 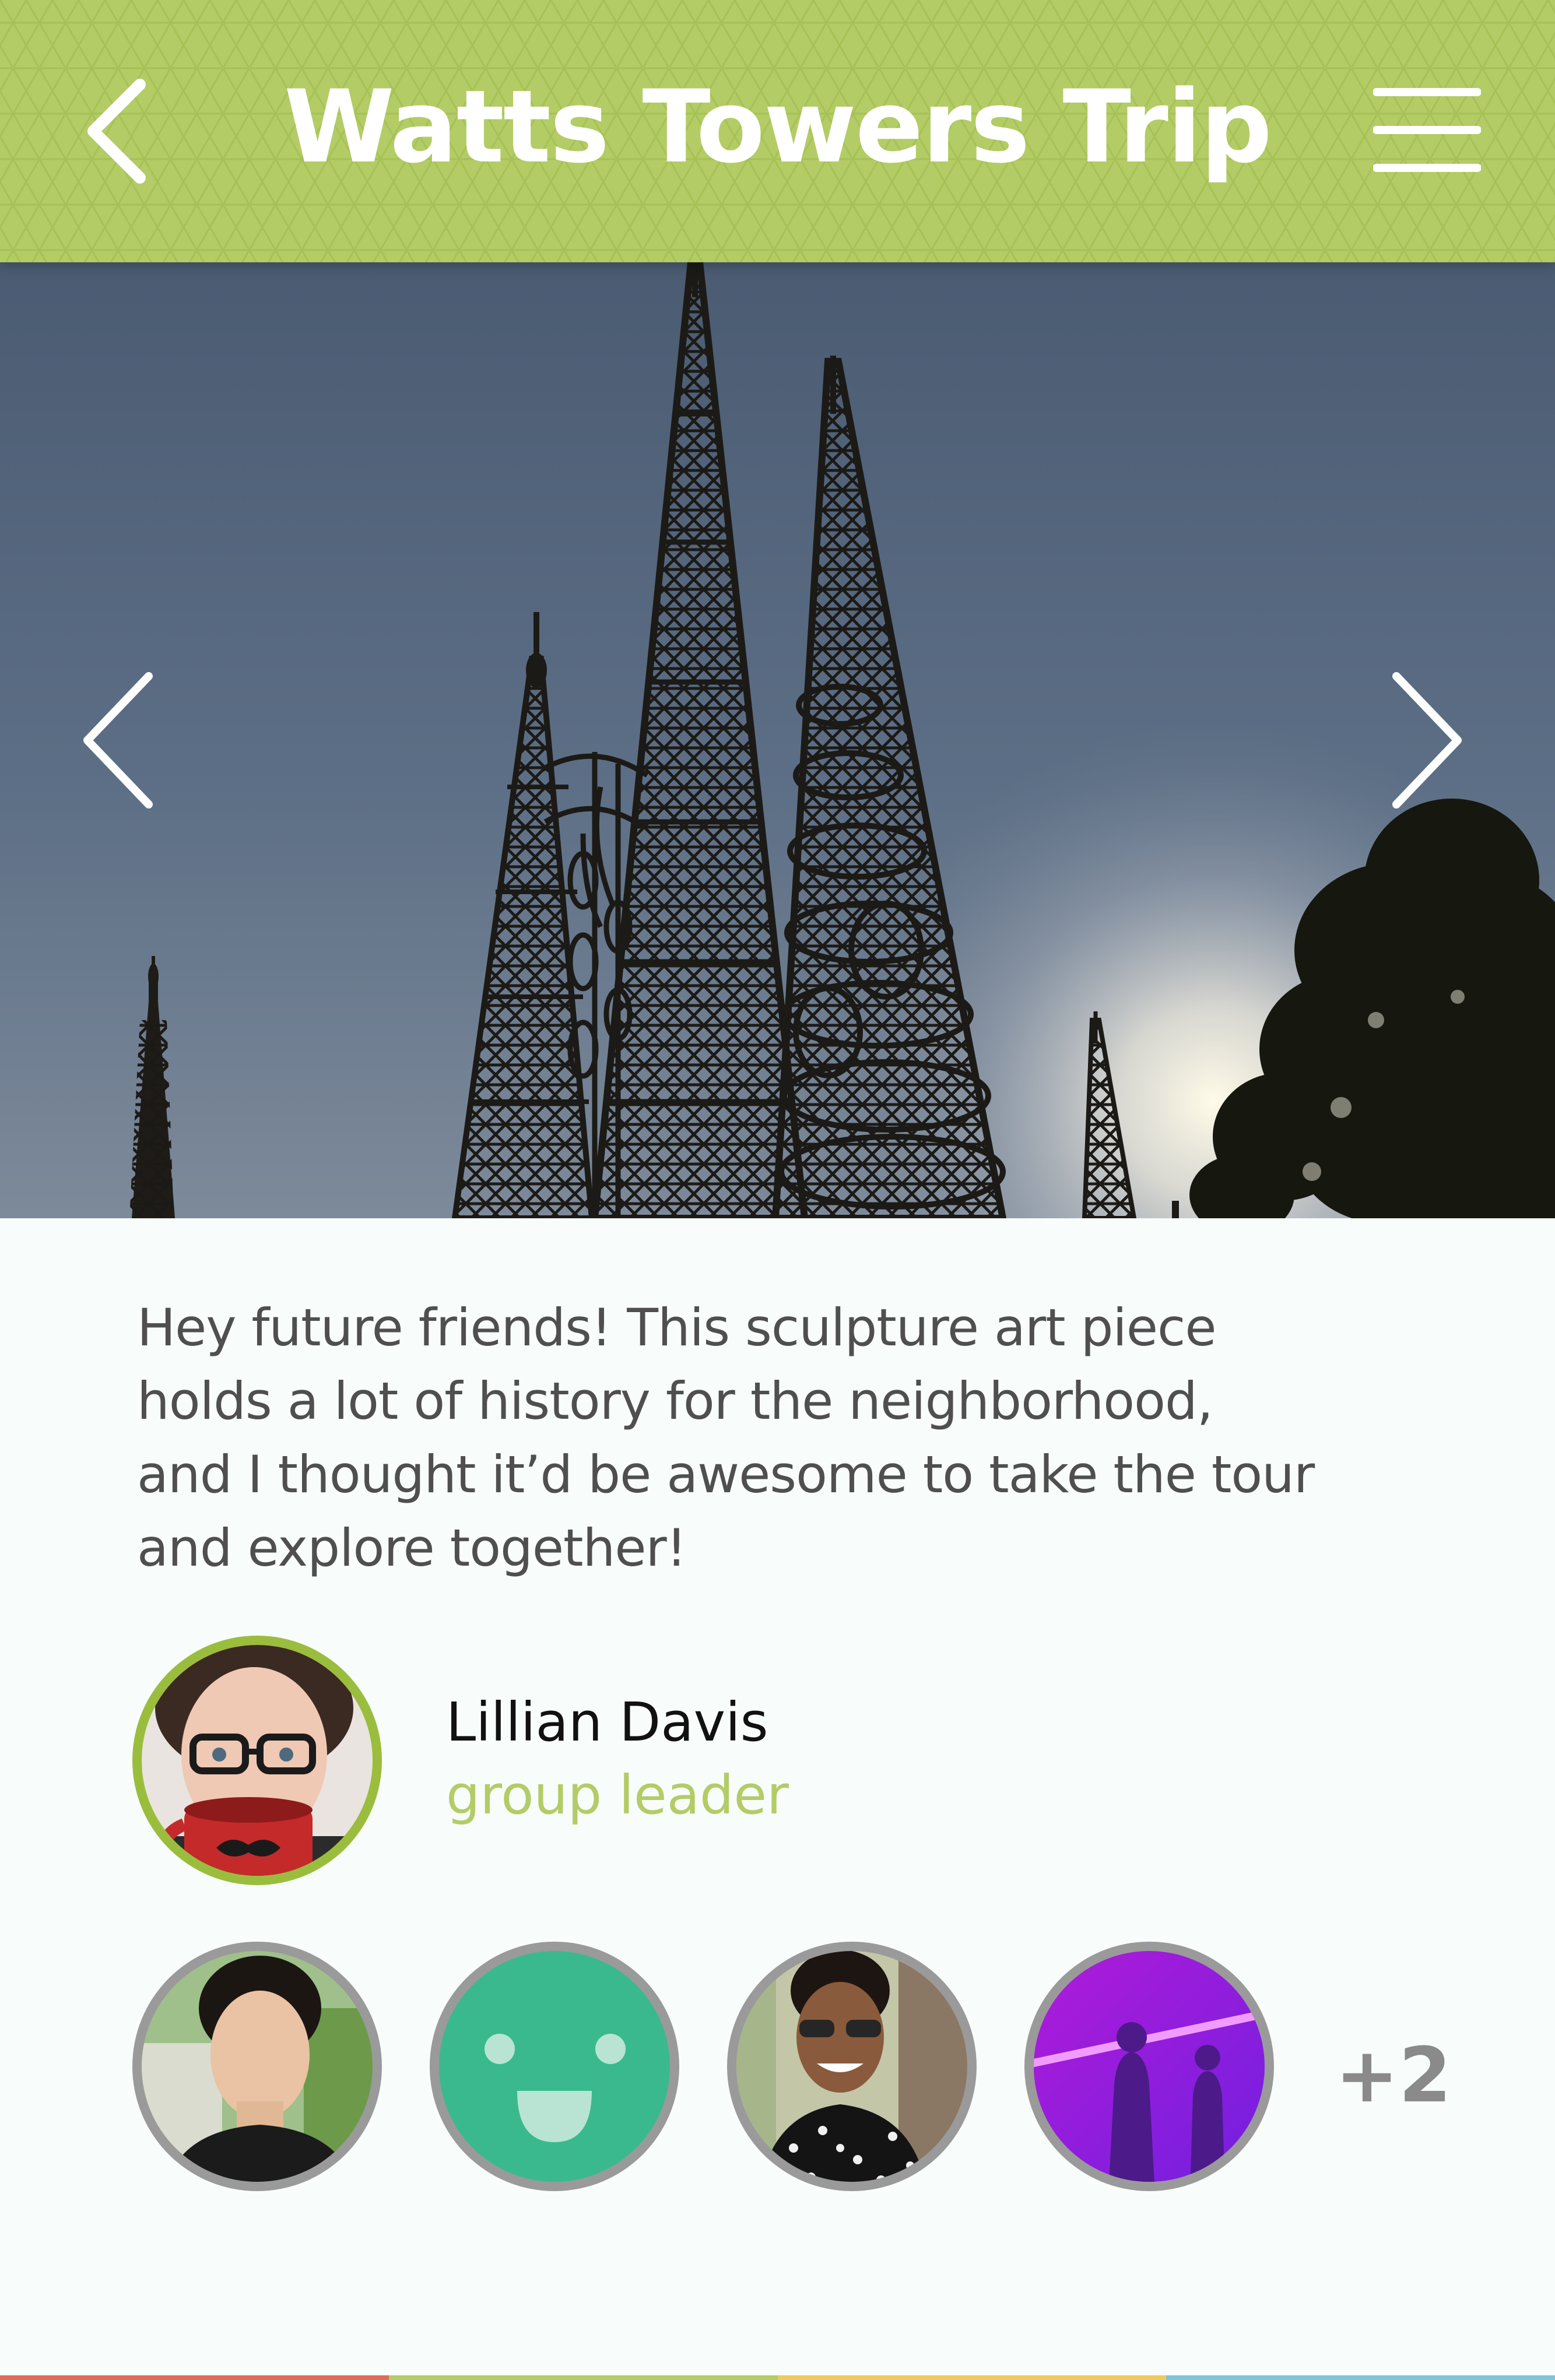 I want to click on chevron-left-icon, so click(x=118, y=740).